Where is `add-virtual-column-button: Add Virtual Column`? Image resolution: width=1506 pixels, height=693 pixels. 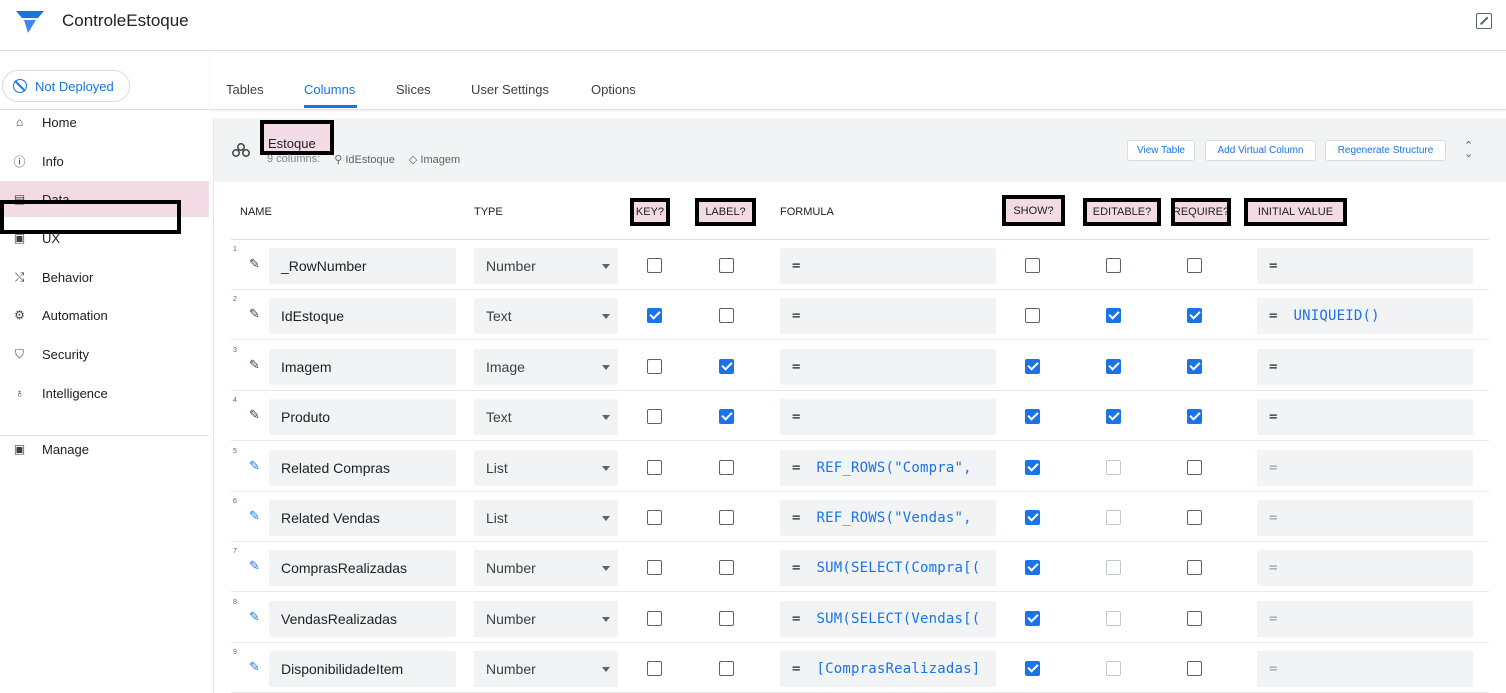
add-virtual-column-button: Add Virtual Column is located at coordinates (1260, 150).